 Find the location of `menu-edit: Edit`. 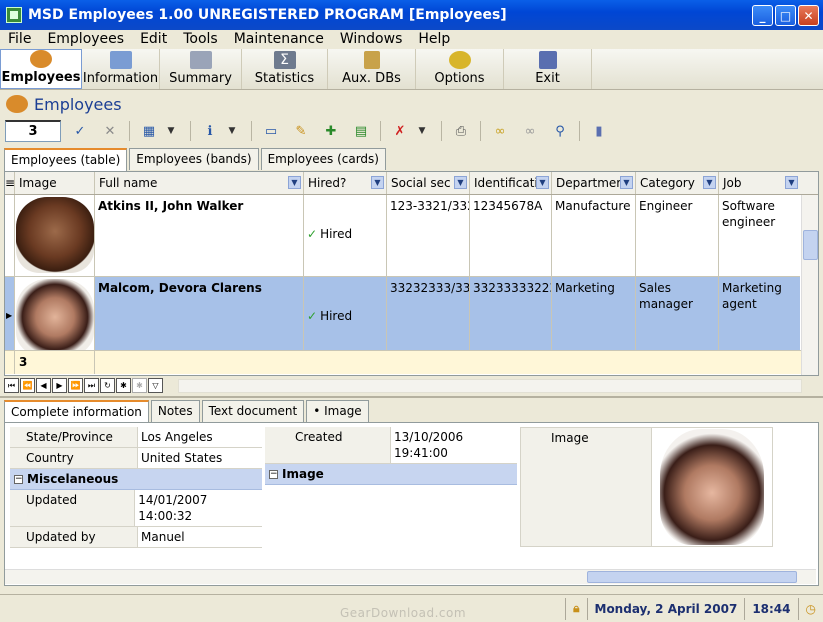

menu-edit: Edit is located at coordinates (153, 39).